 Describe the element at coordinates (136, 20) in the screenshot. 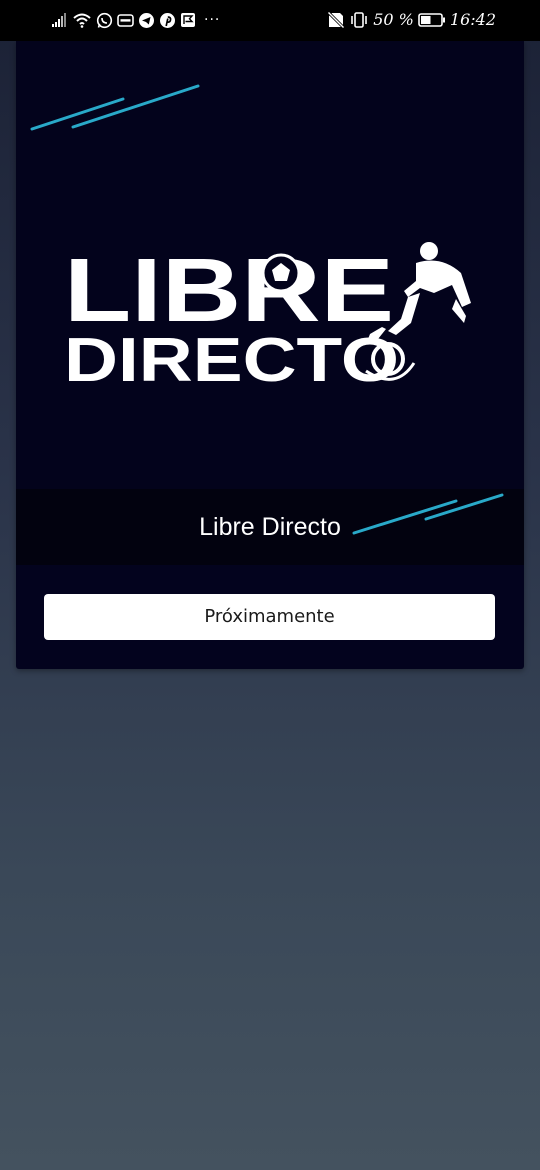

I see `status-bar-left: ···` at that location.